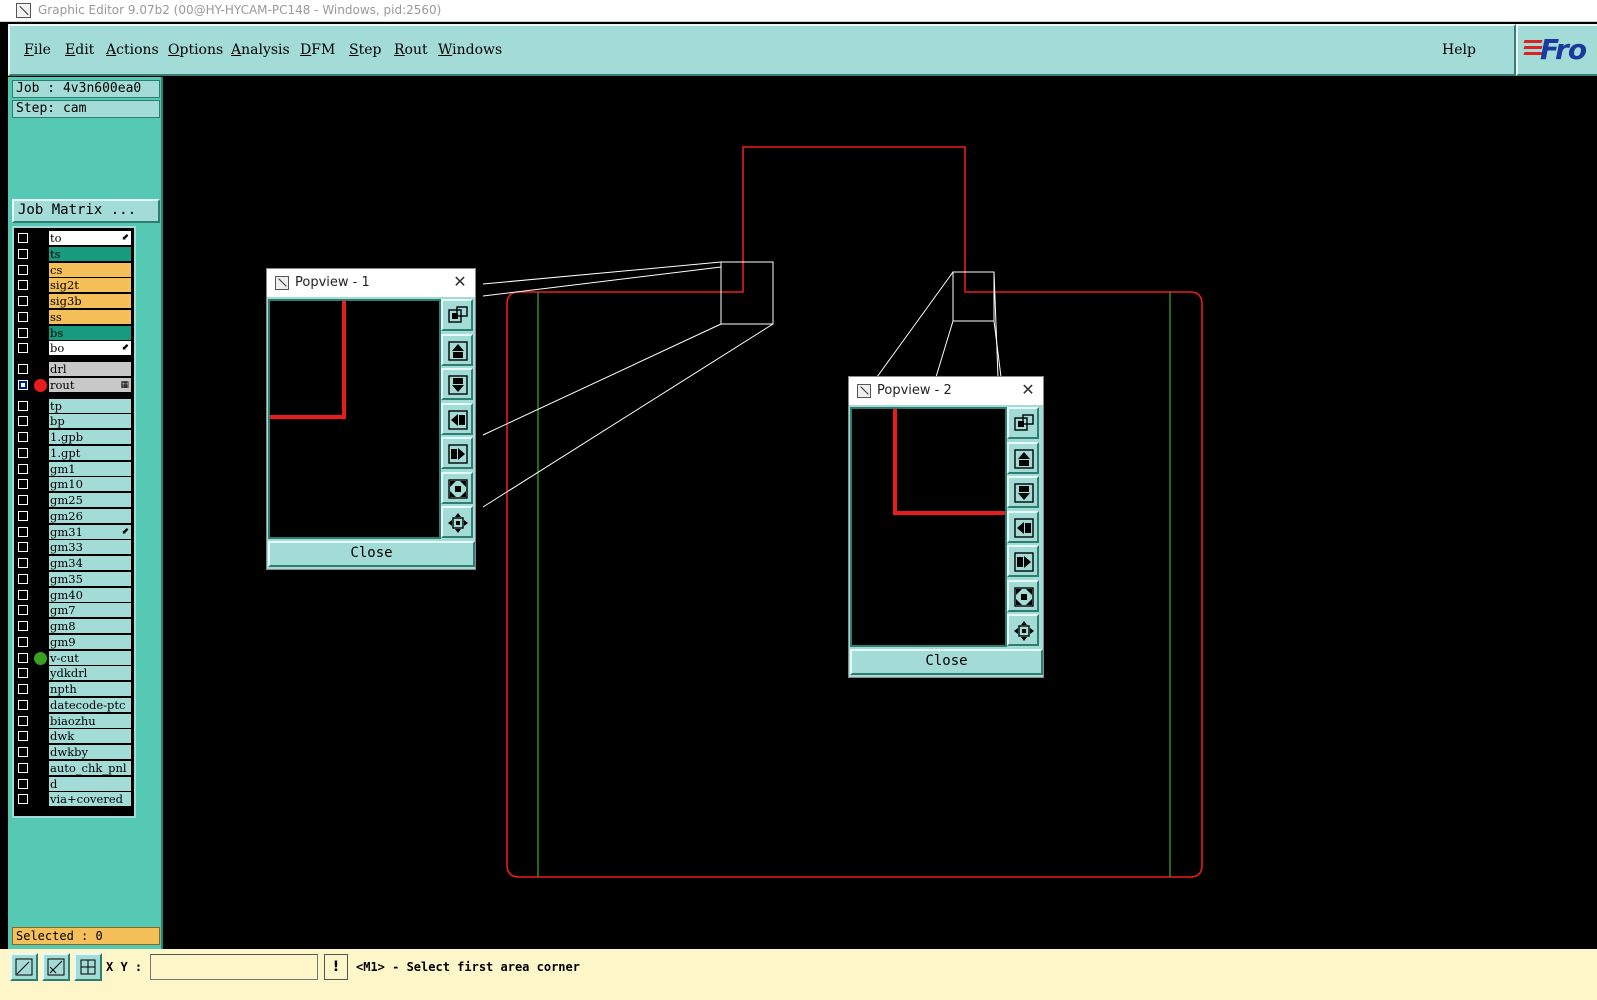 The height and width of the screenshot is (1000, 1597). What do you see at coordinates (90, 317) in the screenshot?
I see `layer-name: ss` at bounding box center [90, 317].